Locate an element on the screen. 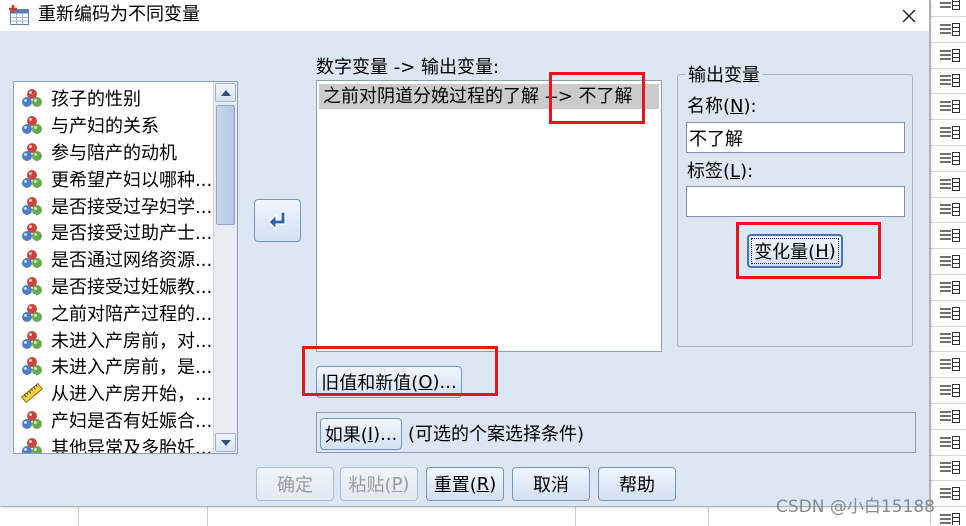  list-item: 孩子的性别 is located at coordinates (113, 98).